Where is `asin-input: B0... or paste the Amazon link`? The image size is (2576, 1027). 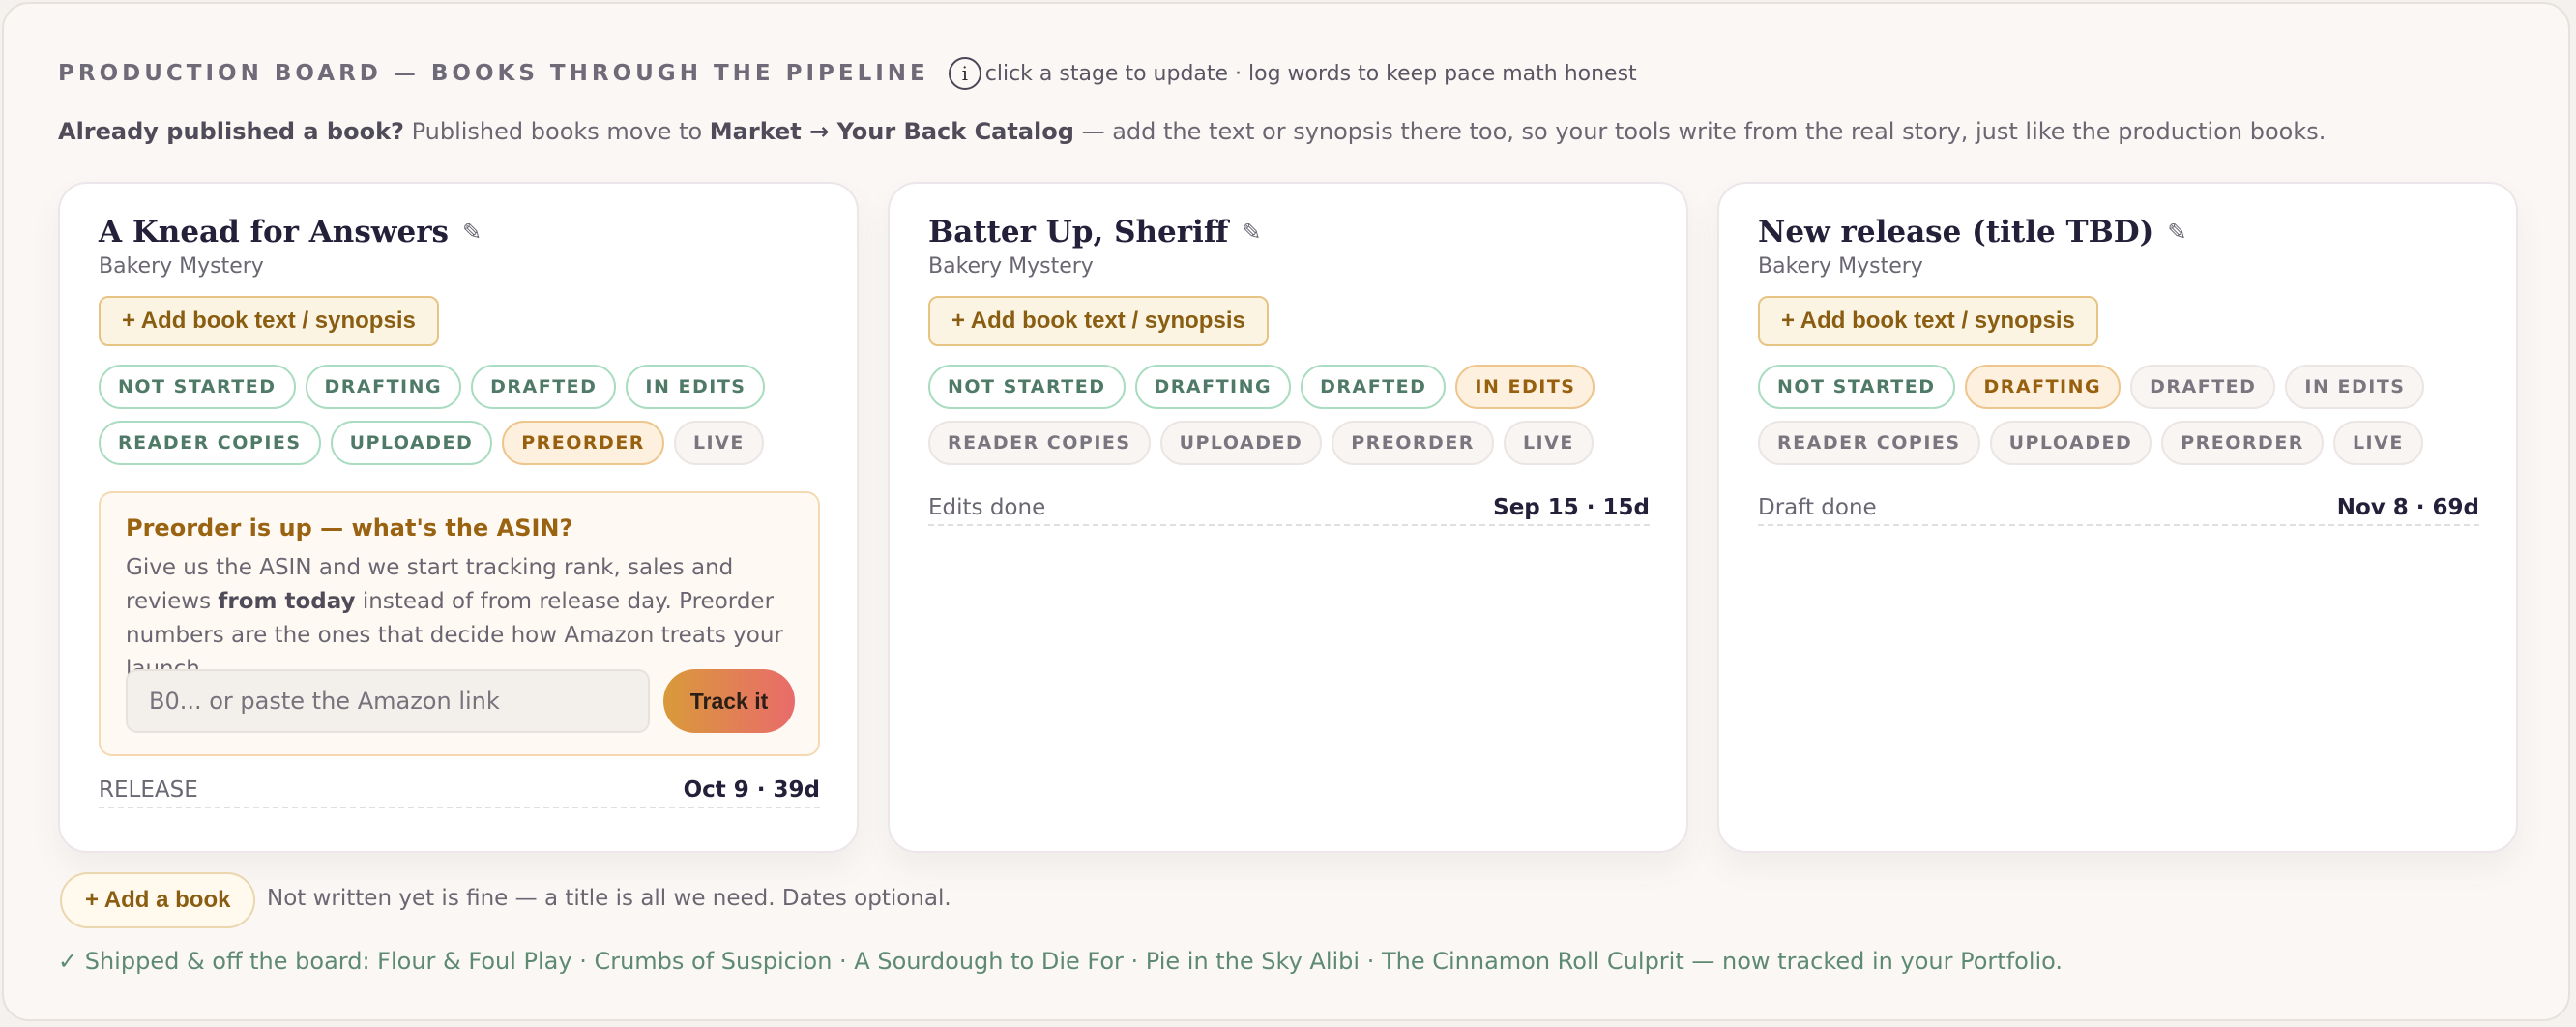
asin-input: B0... or paste the Amazon link is located at coordinates (388, 701).